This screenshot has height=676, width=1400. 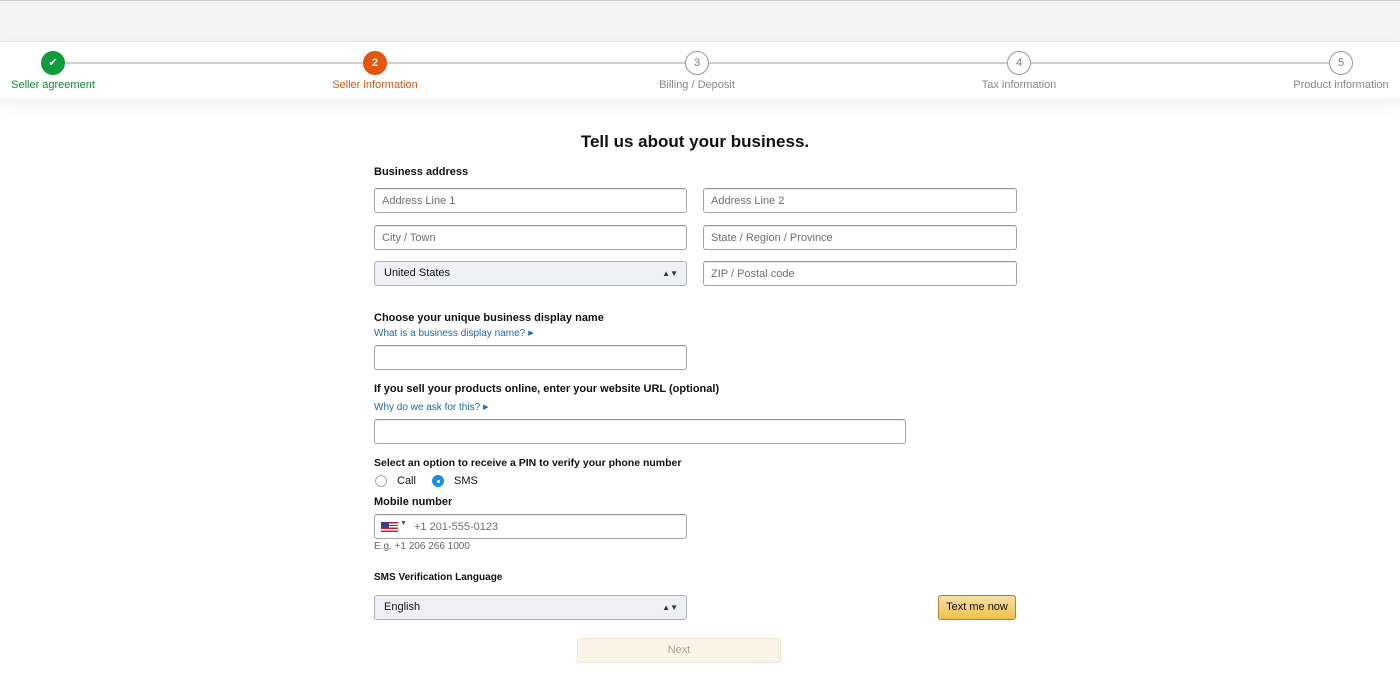 I want to click on mobile-number-hint: E.g. +1 206 266 1000, so click(x=422, y=546).